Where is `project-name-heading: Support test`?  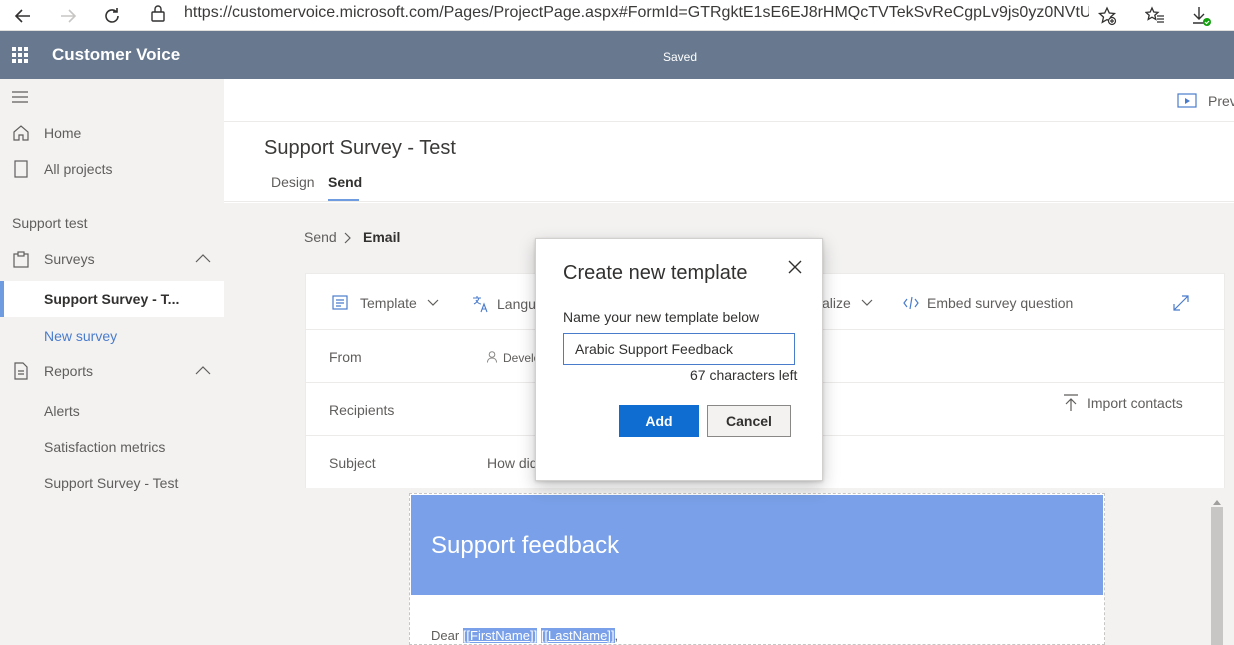
project-name-heading: Support test is located at coordinates (50, 223).